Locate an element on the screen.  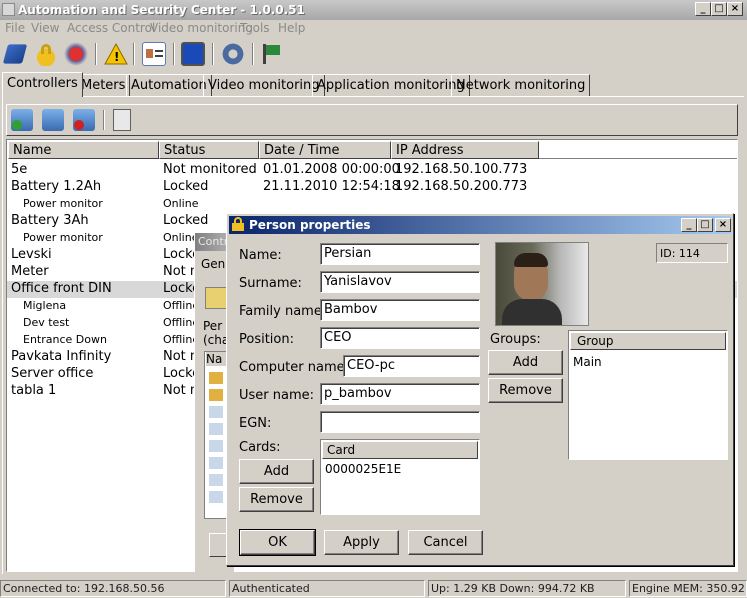
remove-group-button: Remove is located at coordinates (525, 390).